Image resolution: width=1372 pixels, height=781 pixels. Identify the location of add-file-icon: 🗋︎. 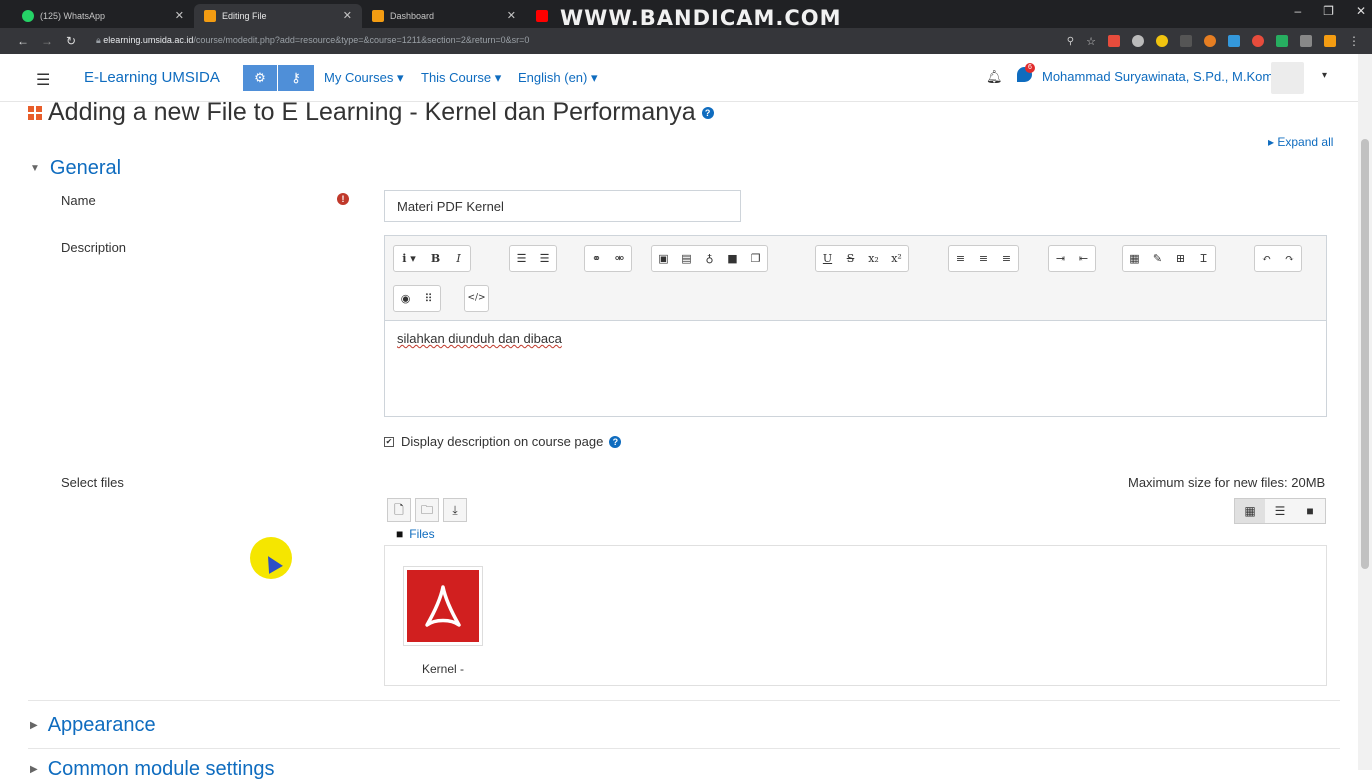
(399, 510).